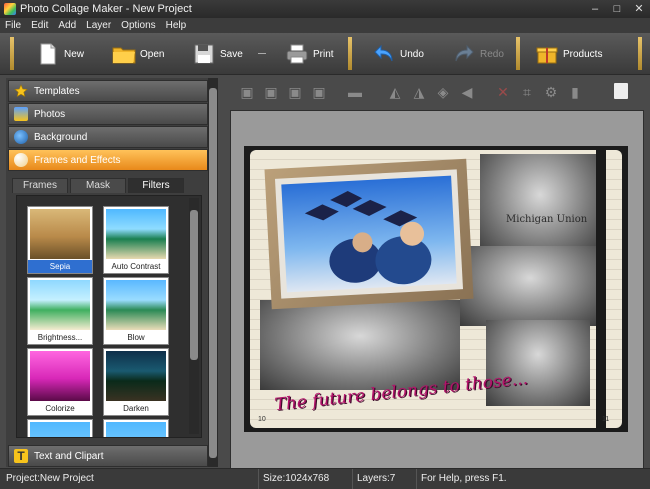  Describe the element at coordinates (527, 92) in the screenshot. I see `crop-icon: ⌗` at that location.